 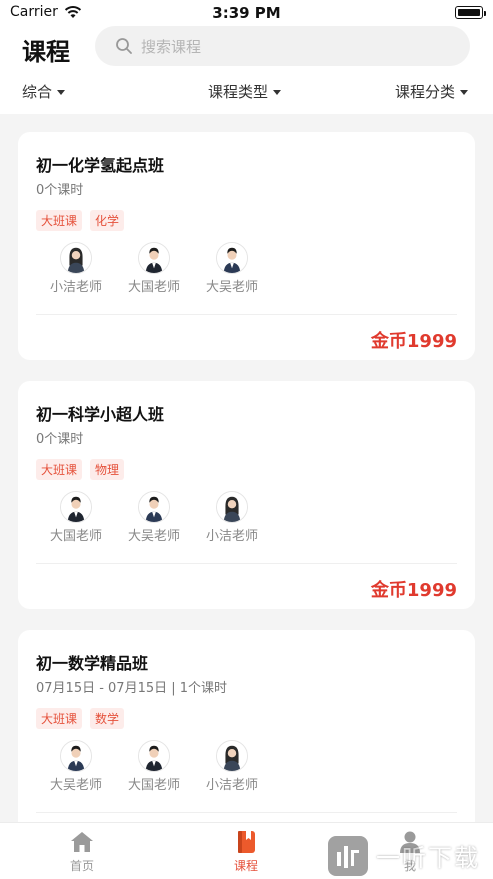 What do you see at coordinates (107, 469) in the screenshot?
I see `course-tag: 物理` at bounding box center [107, 469].